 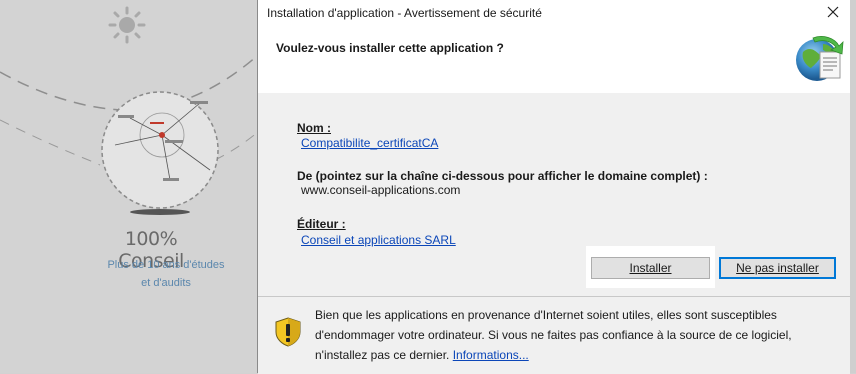 What do you see at coordinates (288, 332) in the screenshot?
I see `shield-warning-icon` at bounding box center [288, 332].